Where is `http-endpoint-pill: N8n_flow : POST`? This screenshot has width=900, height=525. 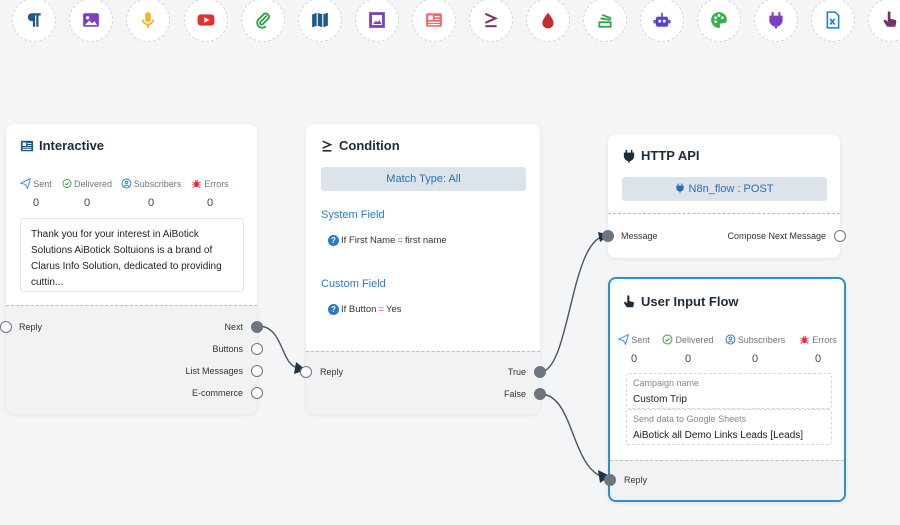 http-endpoint-pill: N8n_flow : POST is located at coordinates (724, 189).